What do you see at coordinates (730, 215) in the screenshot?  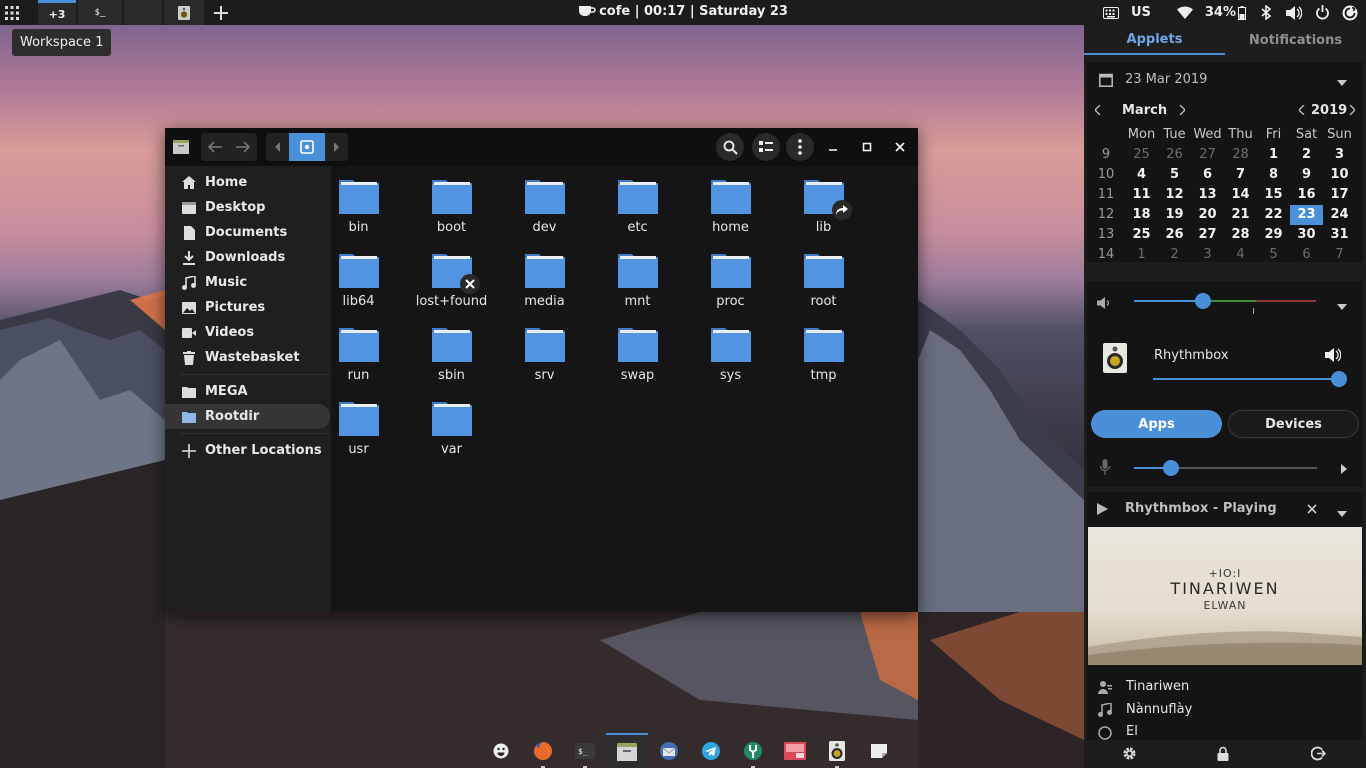 I see `folder-item: home` at bounding box center [730, 215].